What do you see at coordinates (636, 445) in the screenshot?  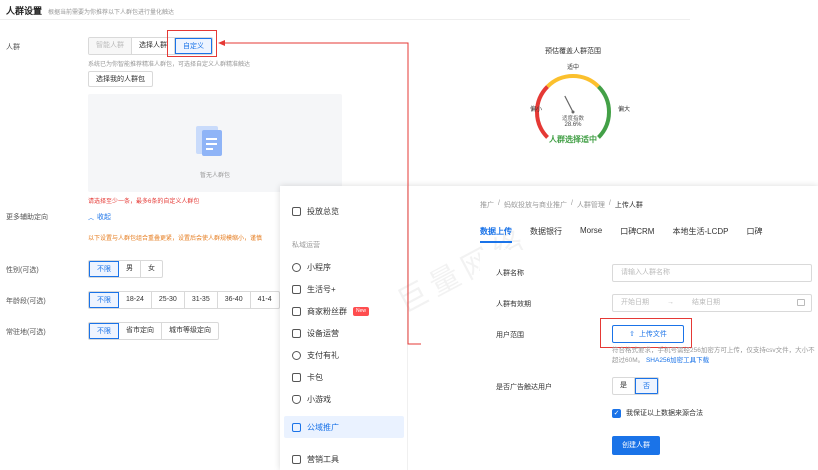 I see `create-crowd-button: 创建人群` at bounding box center [636, 445].